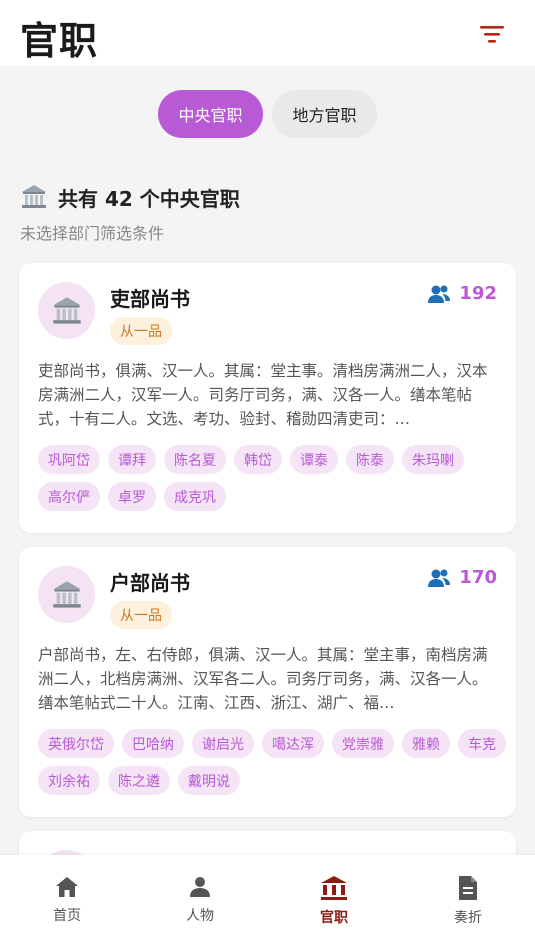  Describe the element at coordinates (132, 459) in the screenshot. I see `official-tag: 谭拜` at that location.